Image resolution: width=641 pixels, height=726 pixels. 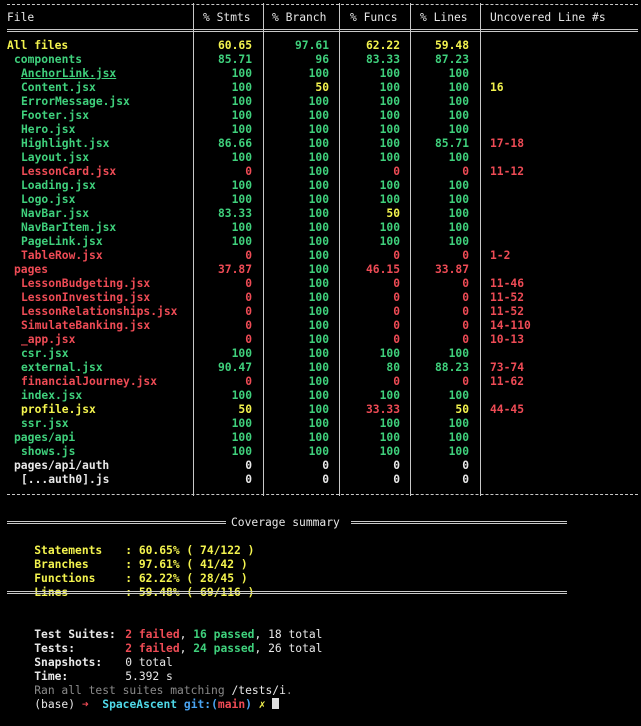 I want to click on uncovered-lines-cell: 10-13, so click(x=507, y=339).